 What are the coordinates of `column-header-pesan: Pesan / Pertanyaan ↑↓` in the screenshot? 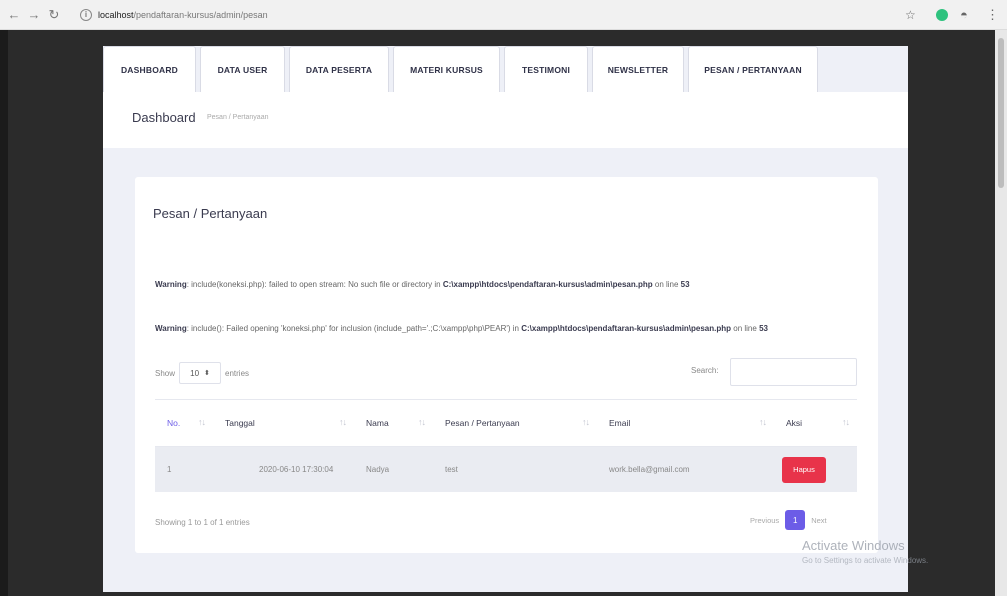 It's located at (515, 423).